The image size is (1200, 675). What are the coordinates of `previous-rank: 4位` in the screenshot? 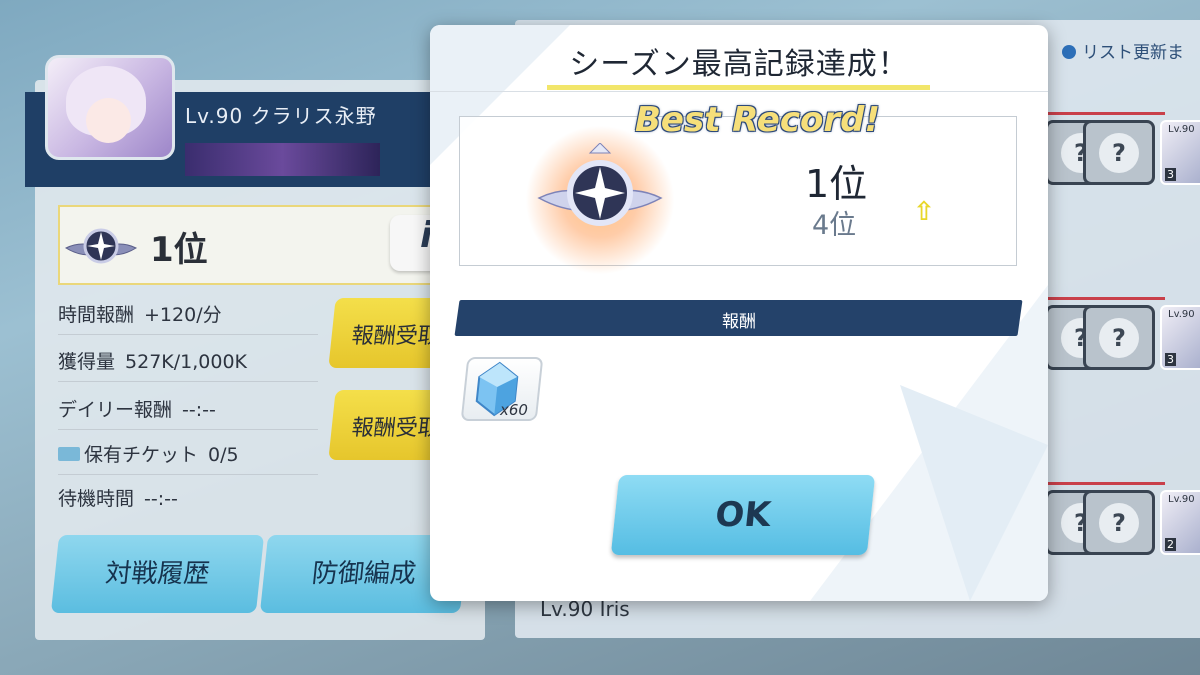 It's located at (834, 225).